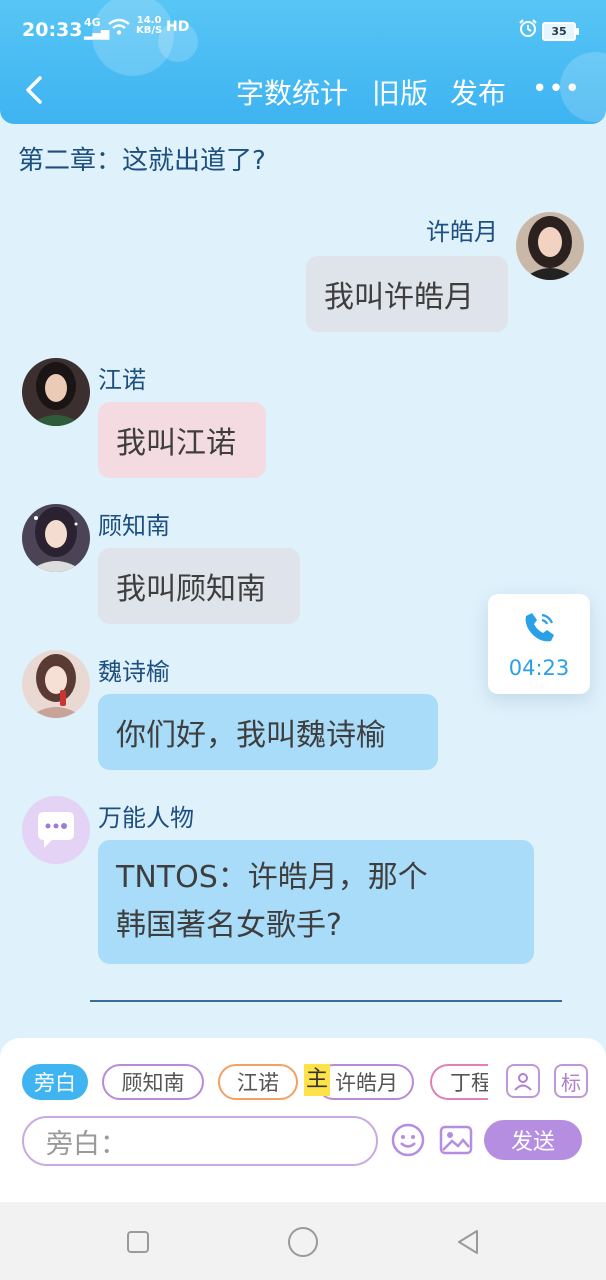 This screenshot has width=606, height=1280. What do you see at coordinates (182, 440) in the screenshot?
I see `message-bubble: 我叫江诺` at bounding box center [182, 440].